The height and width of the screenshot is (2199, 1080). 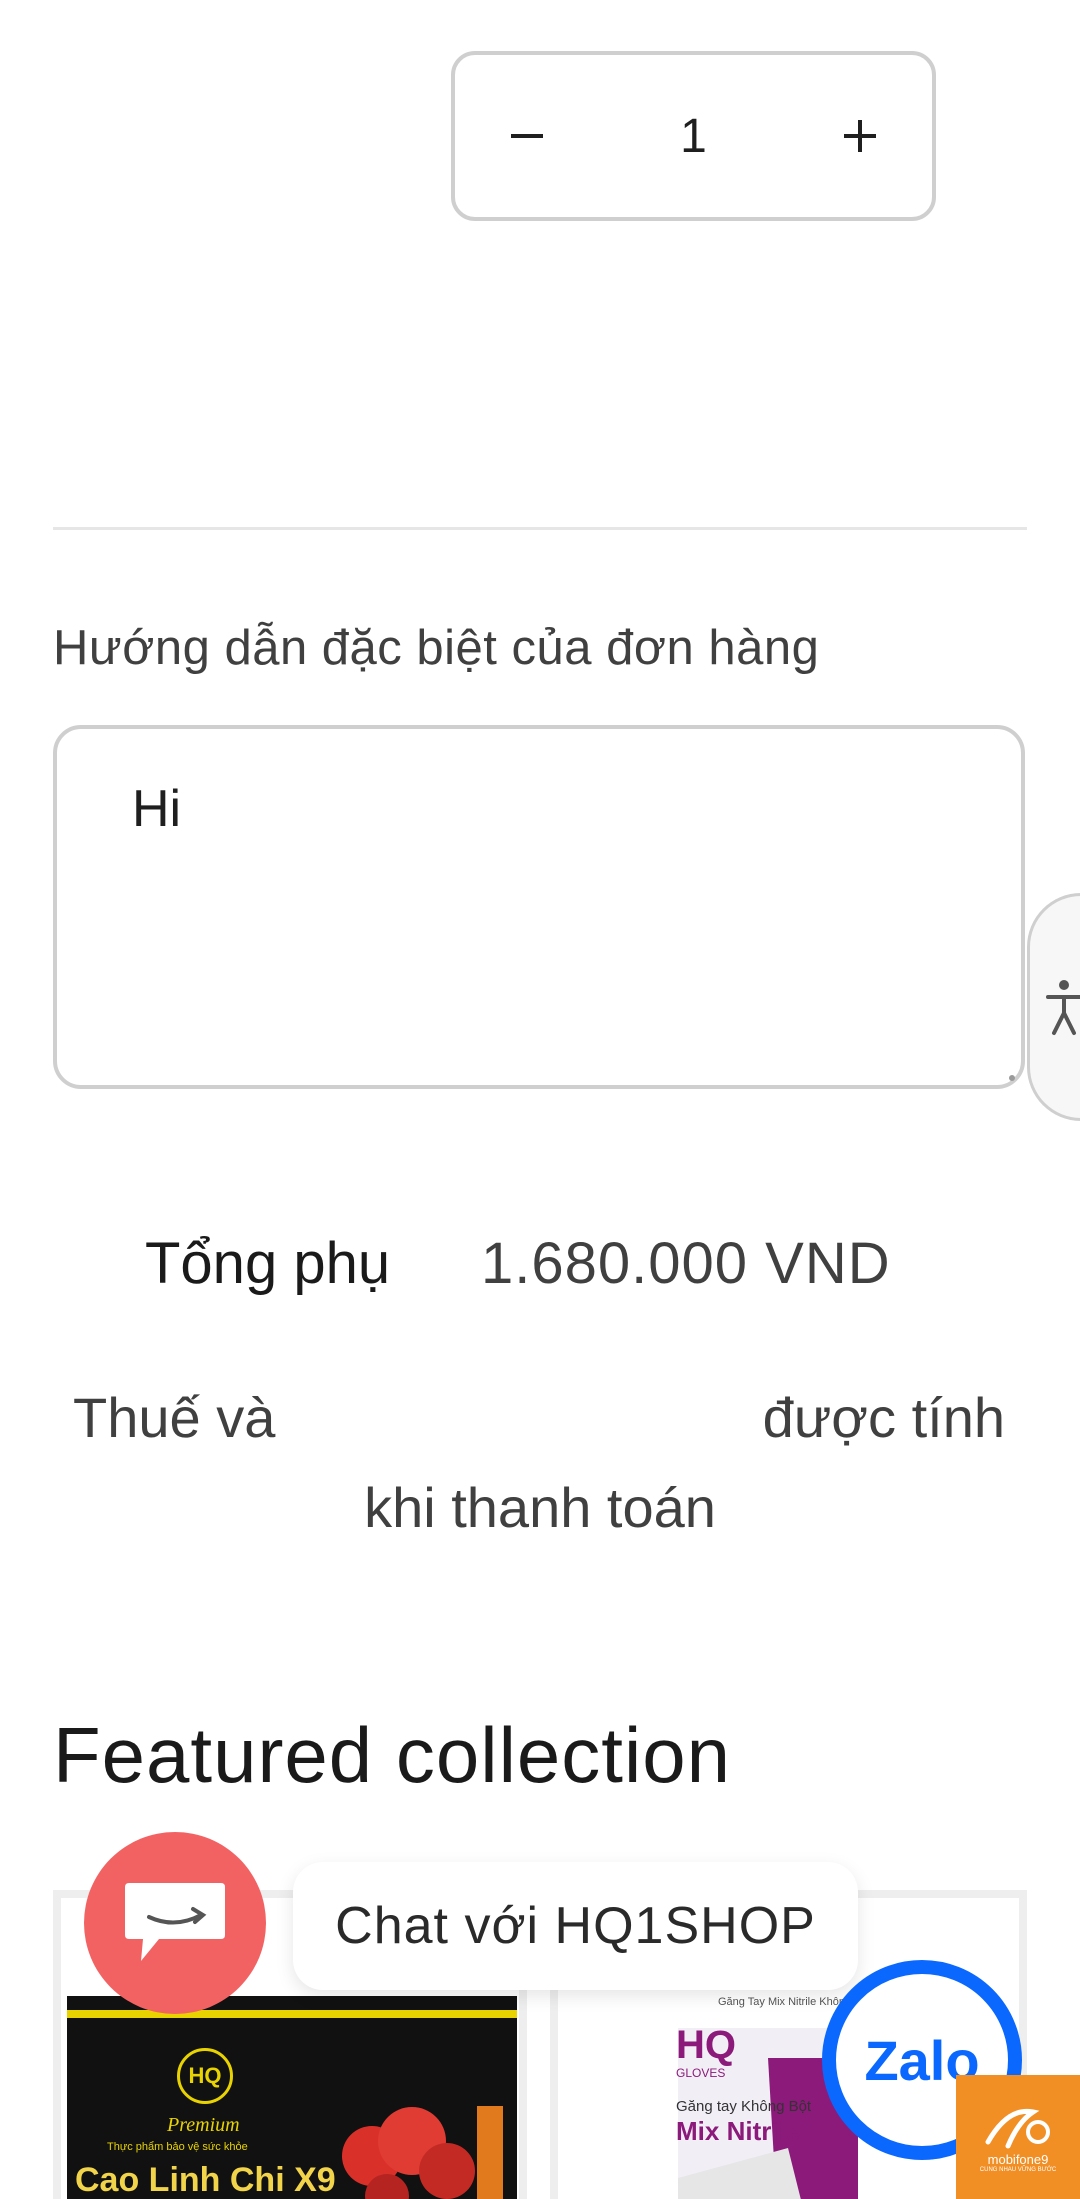 What do you see at coordinates (686, 1263) in the screenshot?
I see `subtotal-value: 1.680.000 VND` at bounding box center [686, 1263].